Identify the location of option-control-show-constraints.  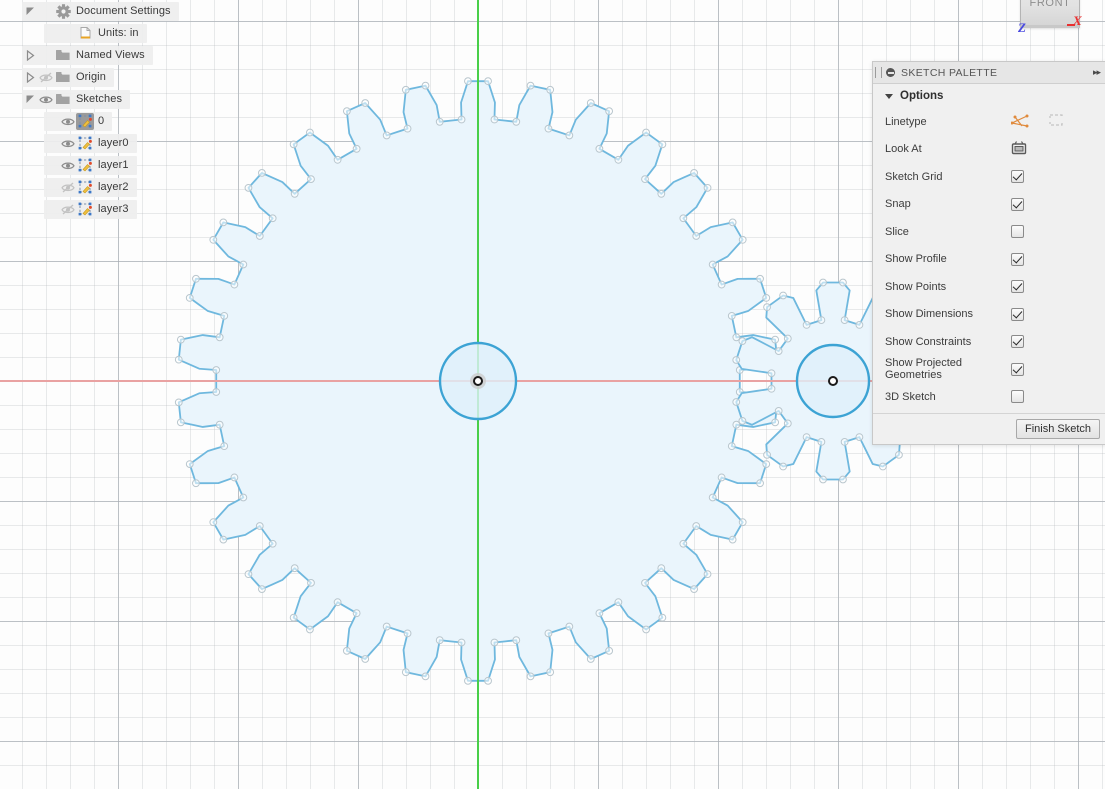
(1056, 342).